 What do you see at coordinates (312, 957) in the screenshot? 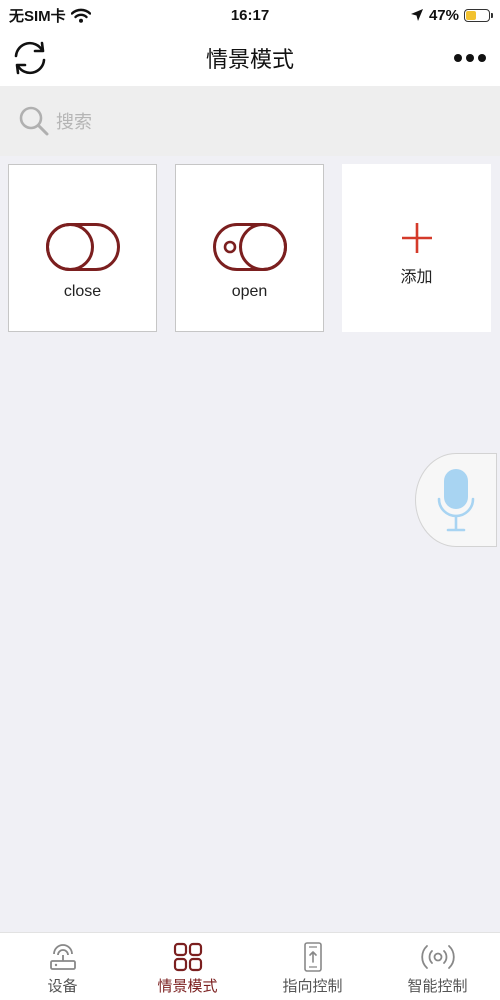
I see `phone-pointer-icon` at bounding box center [312, 957].